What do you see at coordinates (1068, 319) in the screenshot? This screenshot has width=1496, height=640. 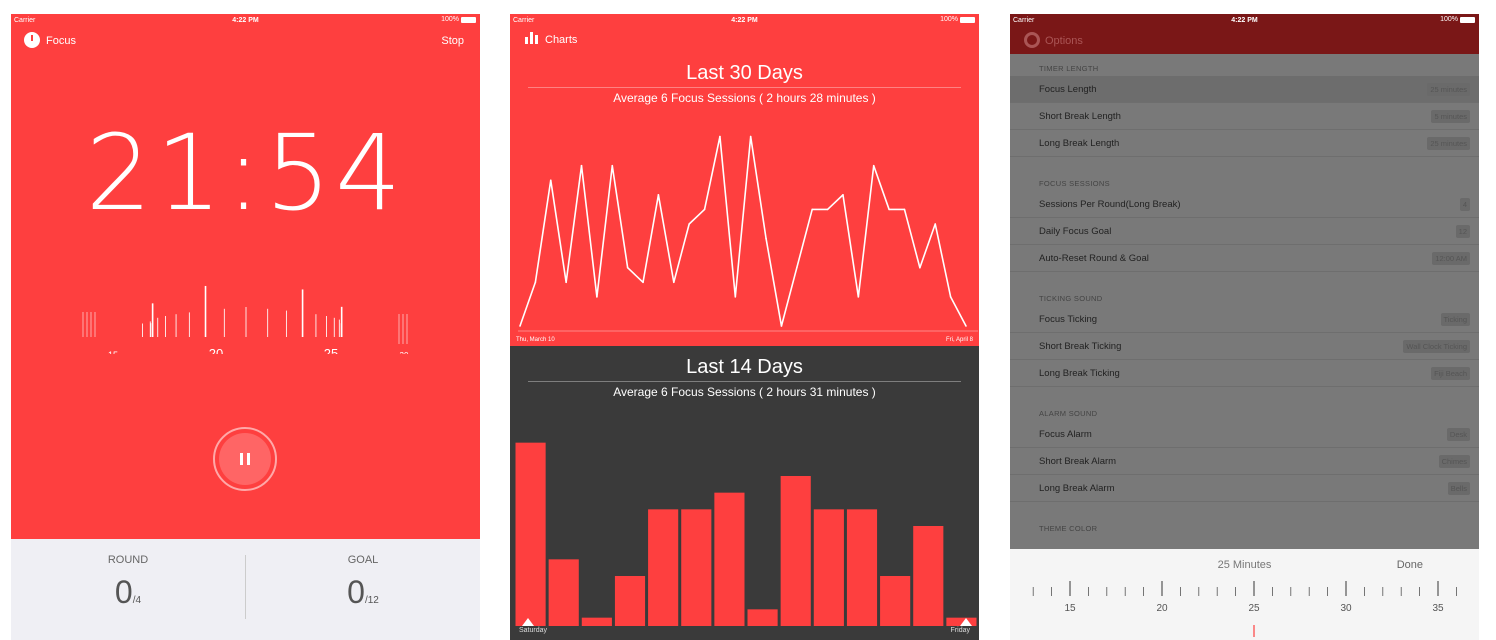 I see `settings-row-label: Focus Ticking` at bounding box center [1068, 319].